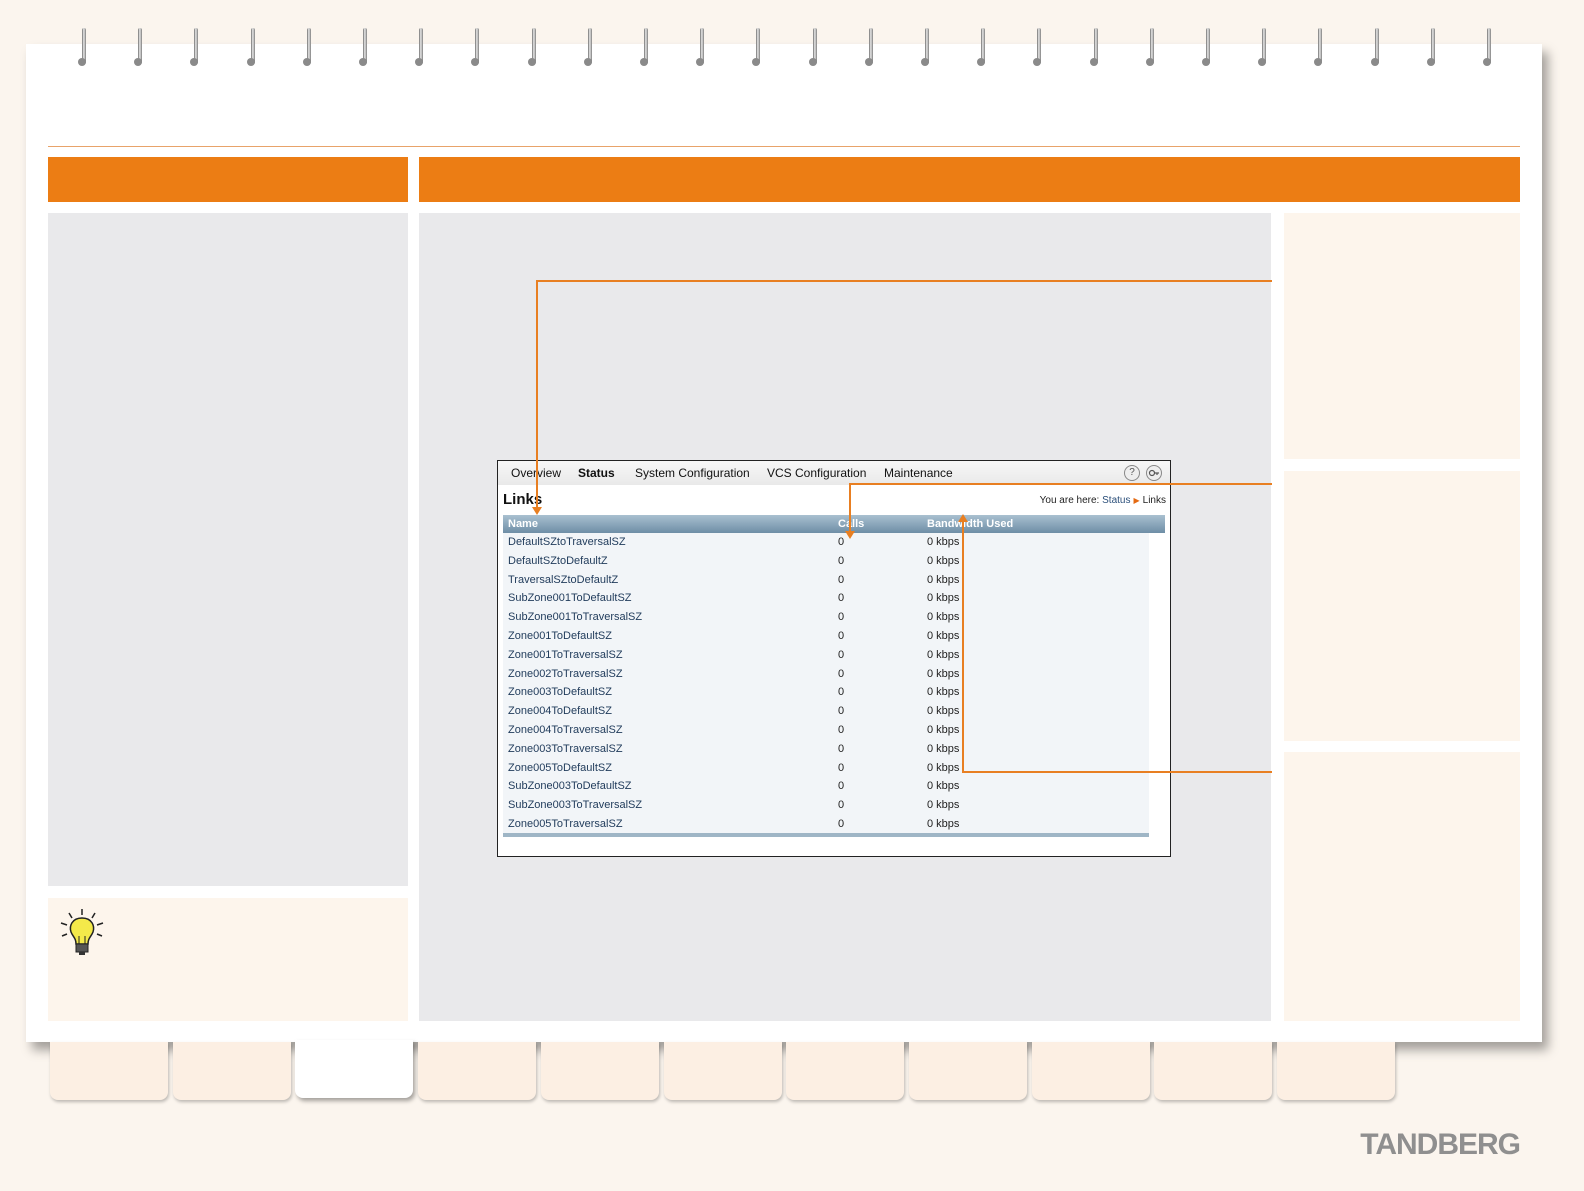  I want to click on table-row: DefaultSZtoDefaultZ 0 0 kbps, so click(826, 561).